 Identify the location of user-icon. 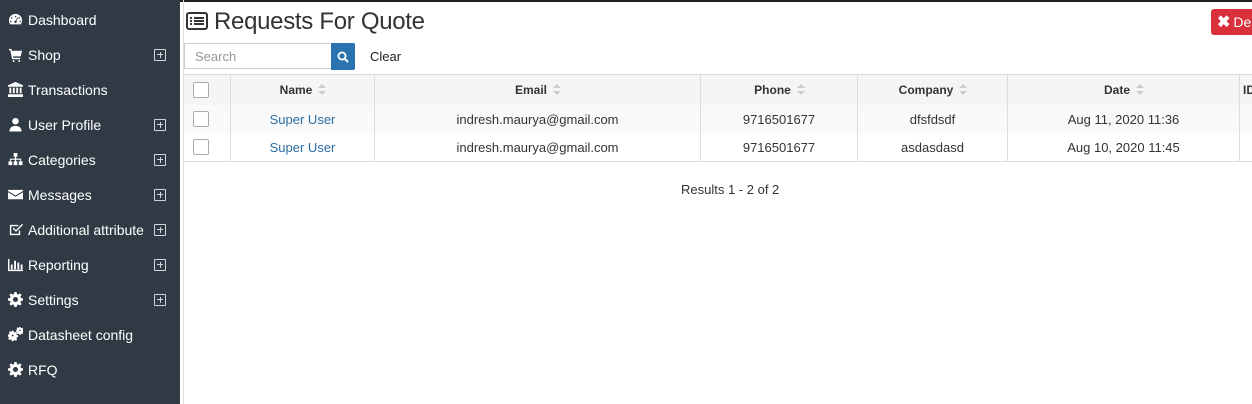
(15, 125).